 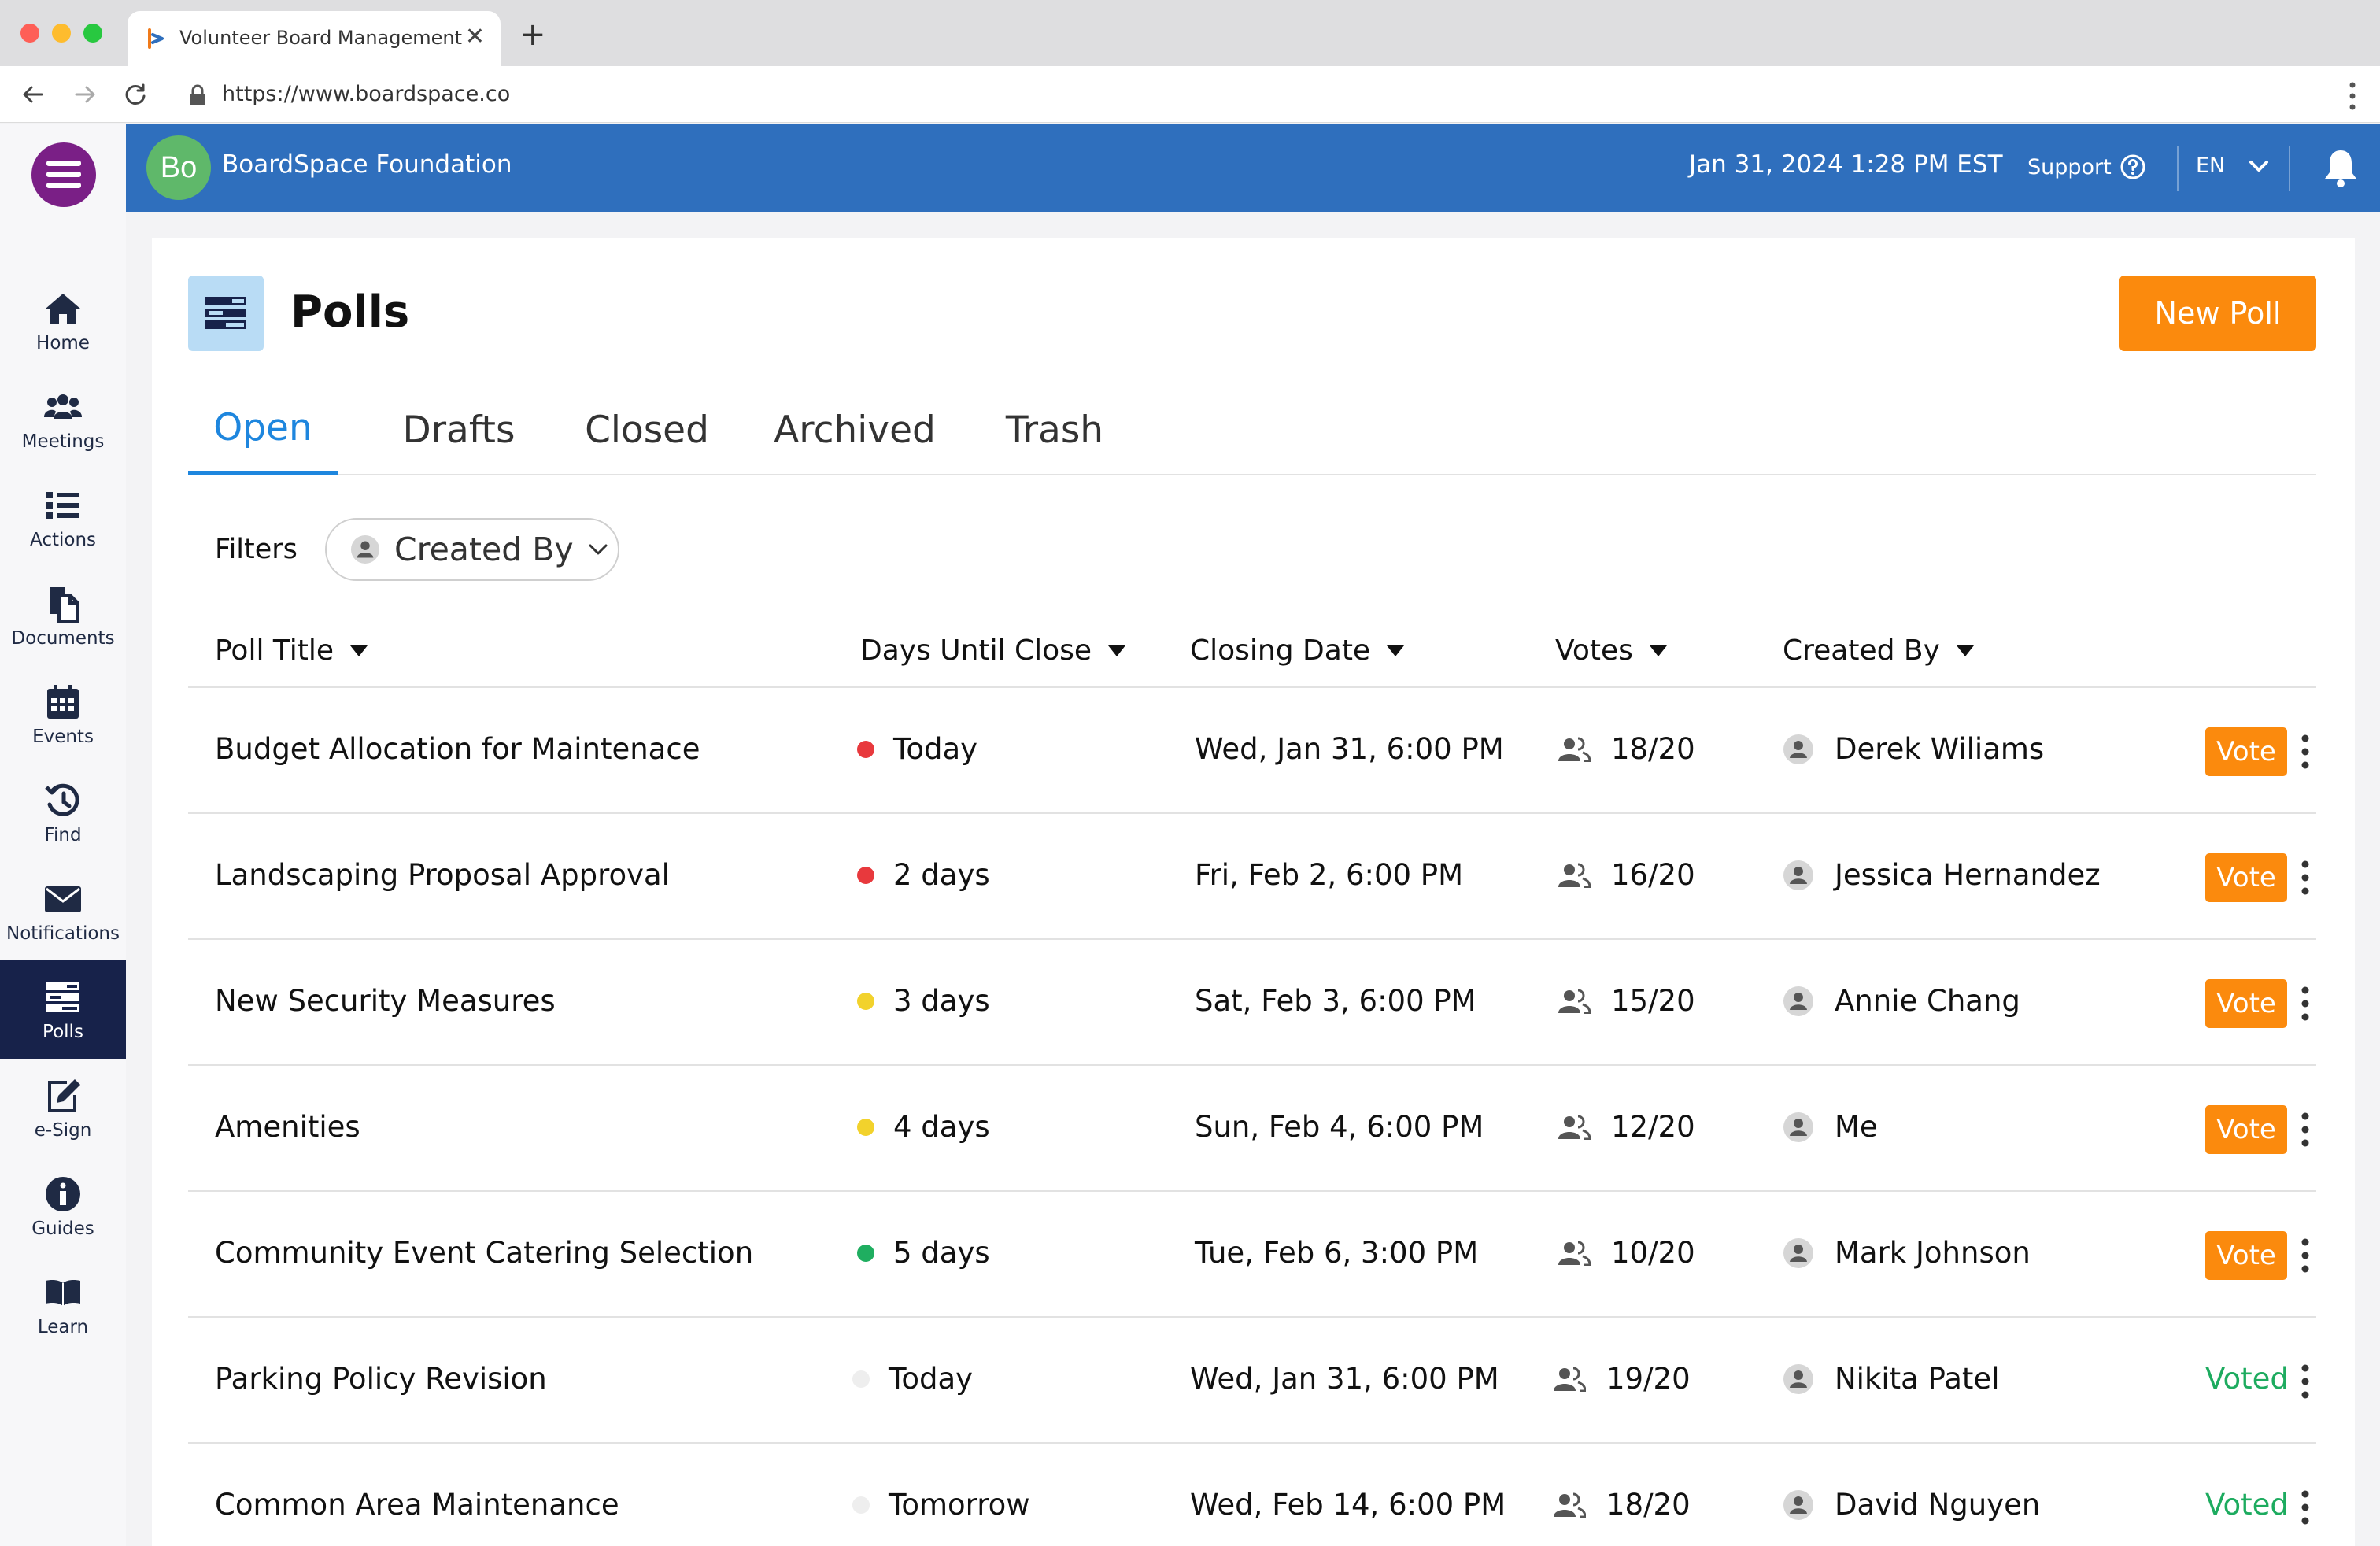 I want to click on sidebar-item-events: Events, so click(x=63, y=715).